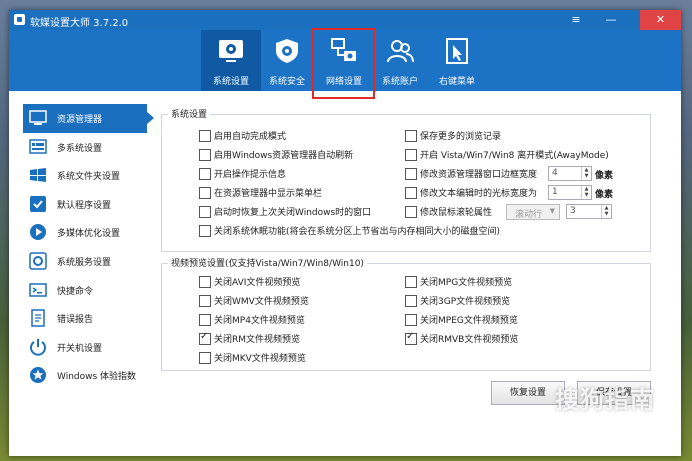 The width and height of the screenshot is (692, 461). I want to click on sidebar-item-power: 开关机设置, so click(85, 347).